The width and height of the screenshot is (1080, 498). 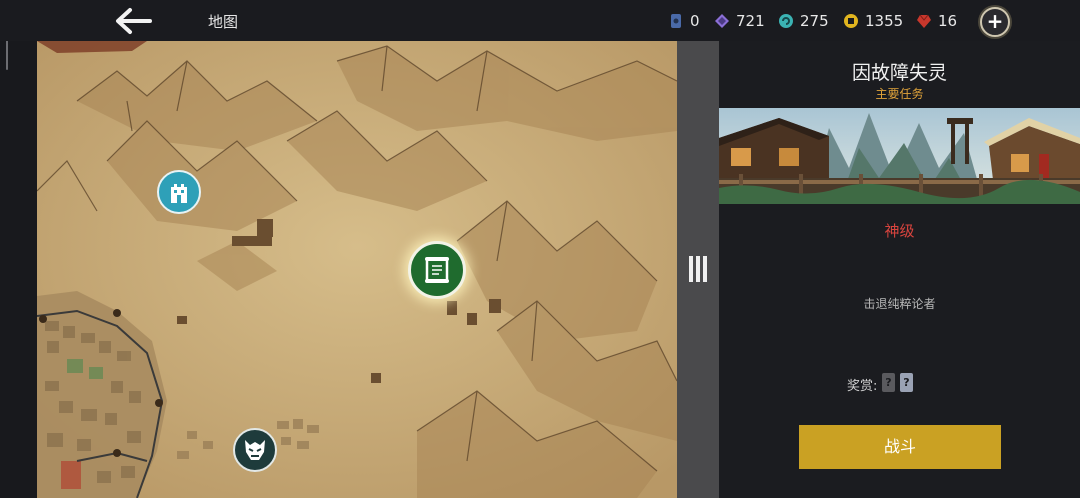 What do you see at coordinates (695, 21) in the screenshot?
I see `resource-ticket-value: 0` at bounding box center [695, 21].